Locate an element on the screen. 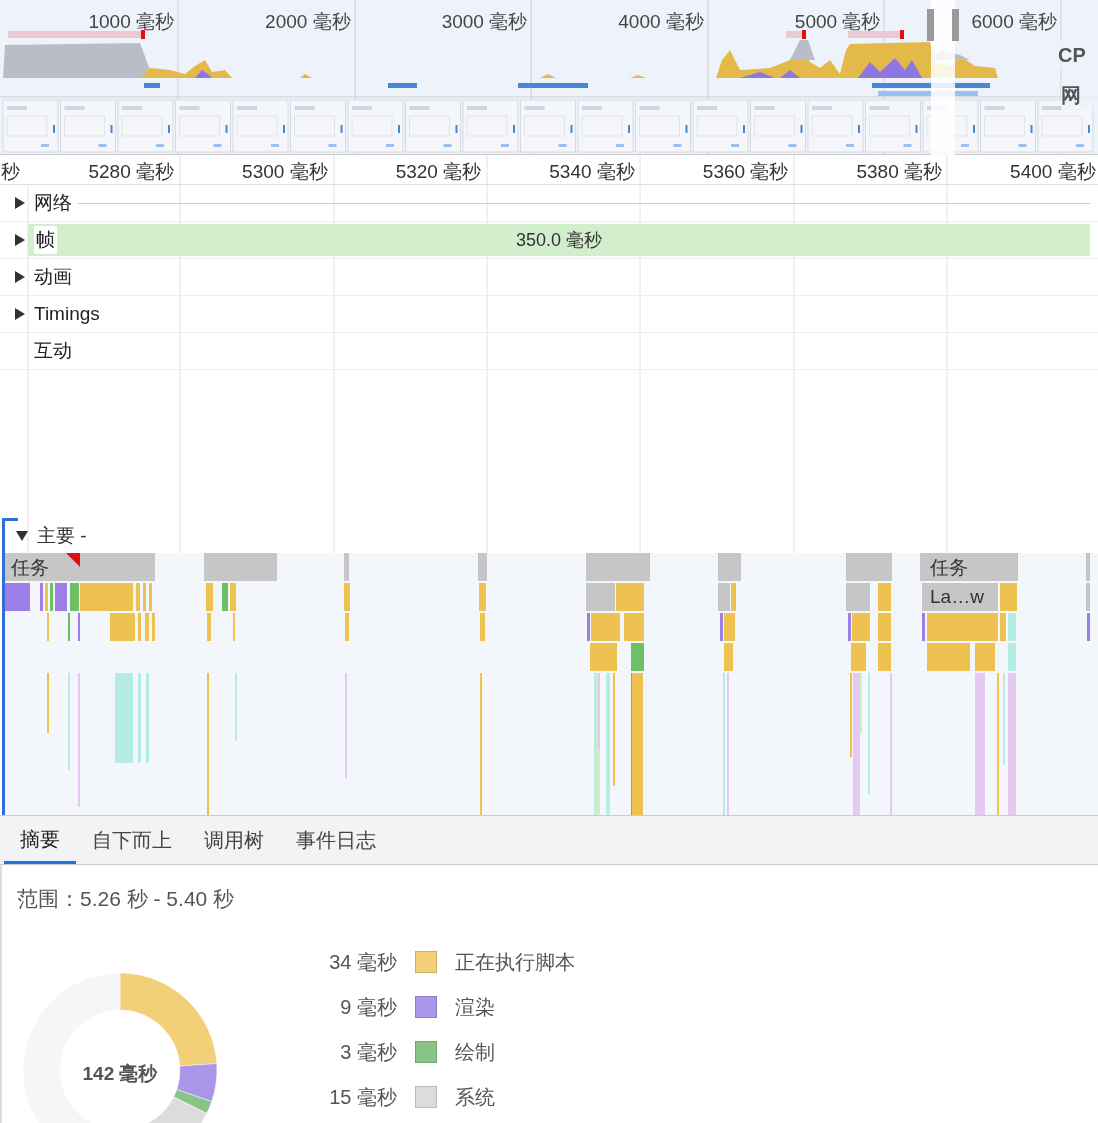 The image size is (1098, 1123). time-tick-label: 5000 毫秒 is located at coordinates (837, 22).